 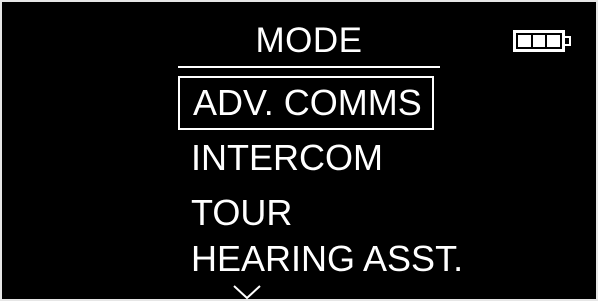 I want to click on menu-item-label: ADV. COMMS, so click(x=307, y=102).